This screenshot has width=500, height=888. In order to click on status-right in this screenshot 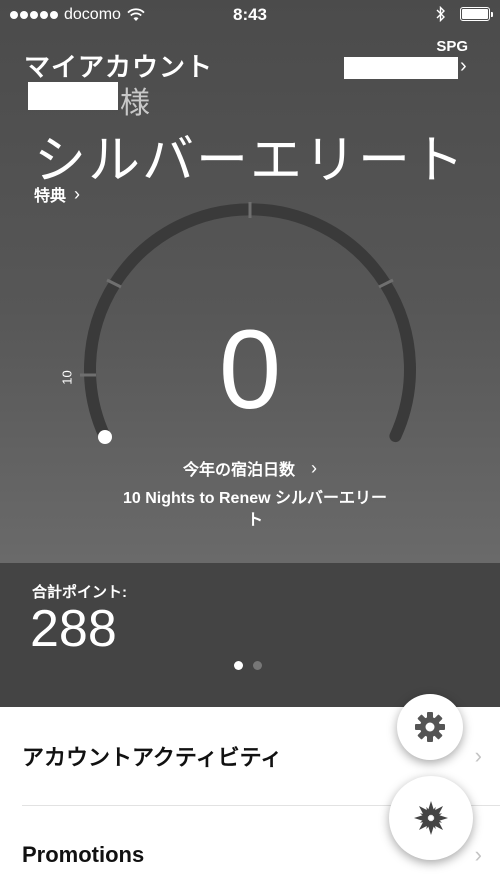, I will do `click(464, 14)`.